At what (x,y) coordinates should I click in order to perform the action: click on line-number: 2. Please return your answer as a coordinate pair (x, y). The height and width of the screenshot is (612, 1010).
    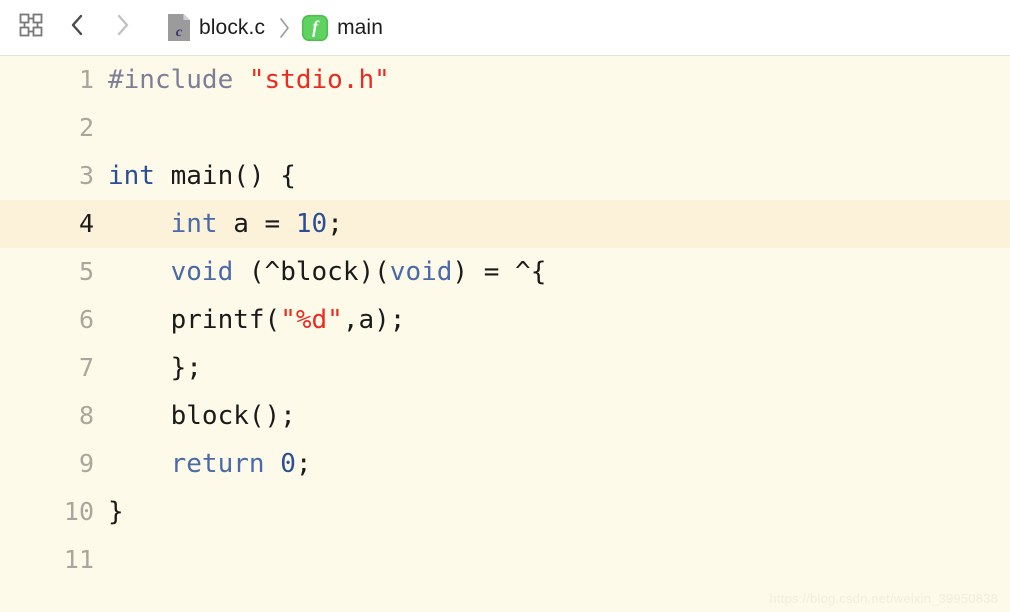
    Looking at the image, I should click on (86, 127).